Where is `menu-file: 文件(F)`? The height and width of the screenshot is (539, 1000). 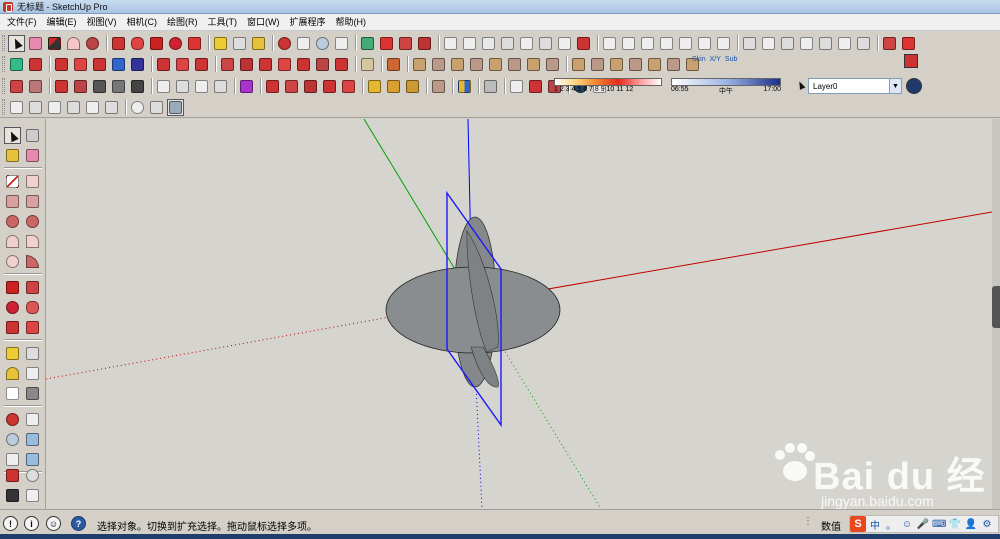 menu-file: 文件(F) is located at coordinates (22, 22).